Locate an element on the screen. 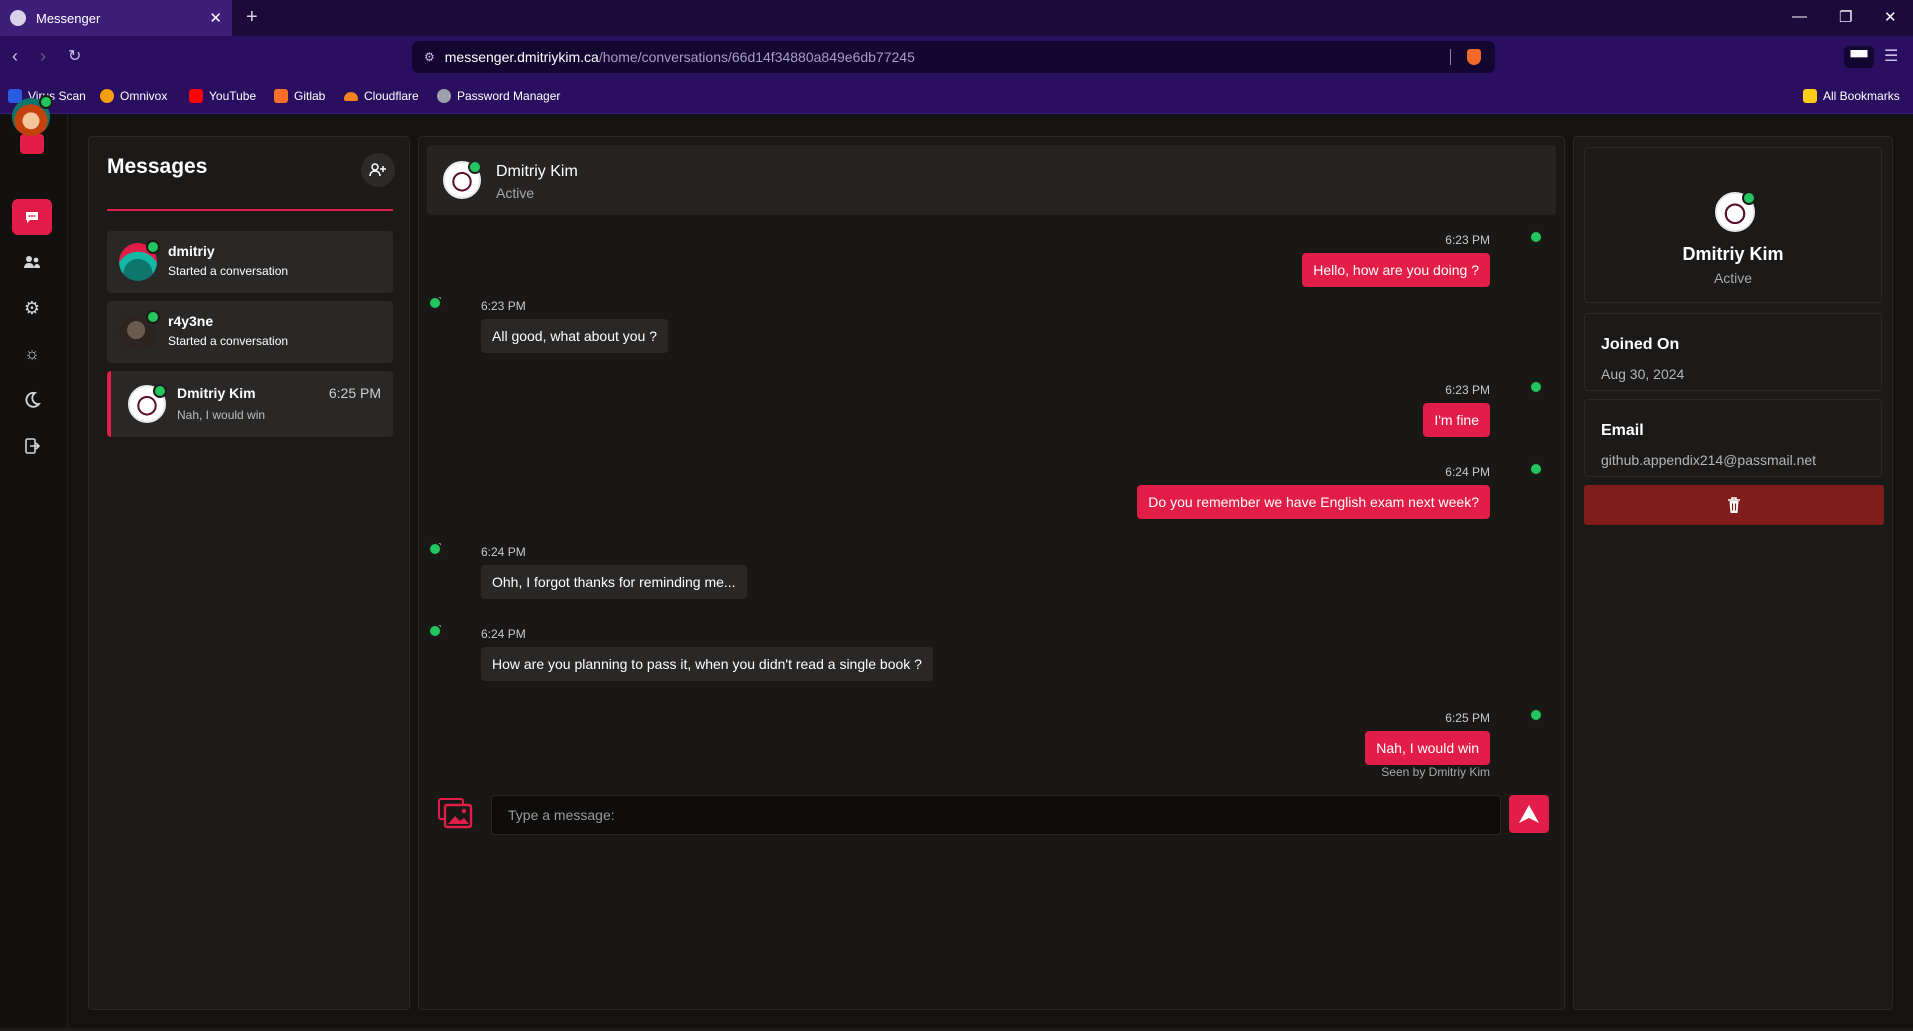 Image resolution: width=1913 pixels, height=1031 pixels. add-friend-button is located at coordinates (378, 170).